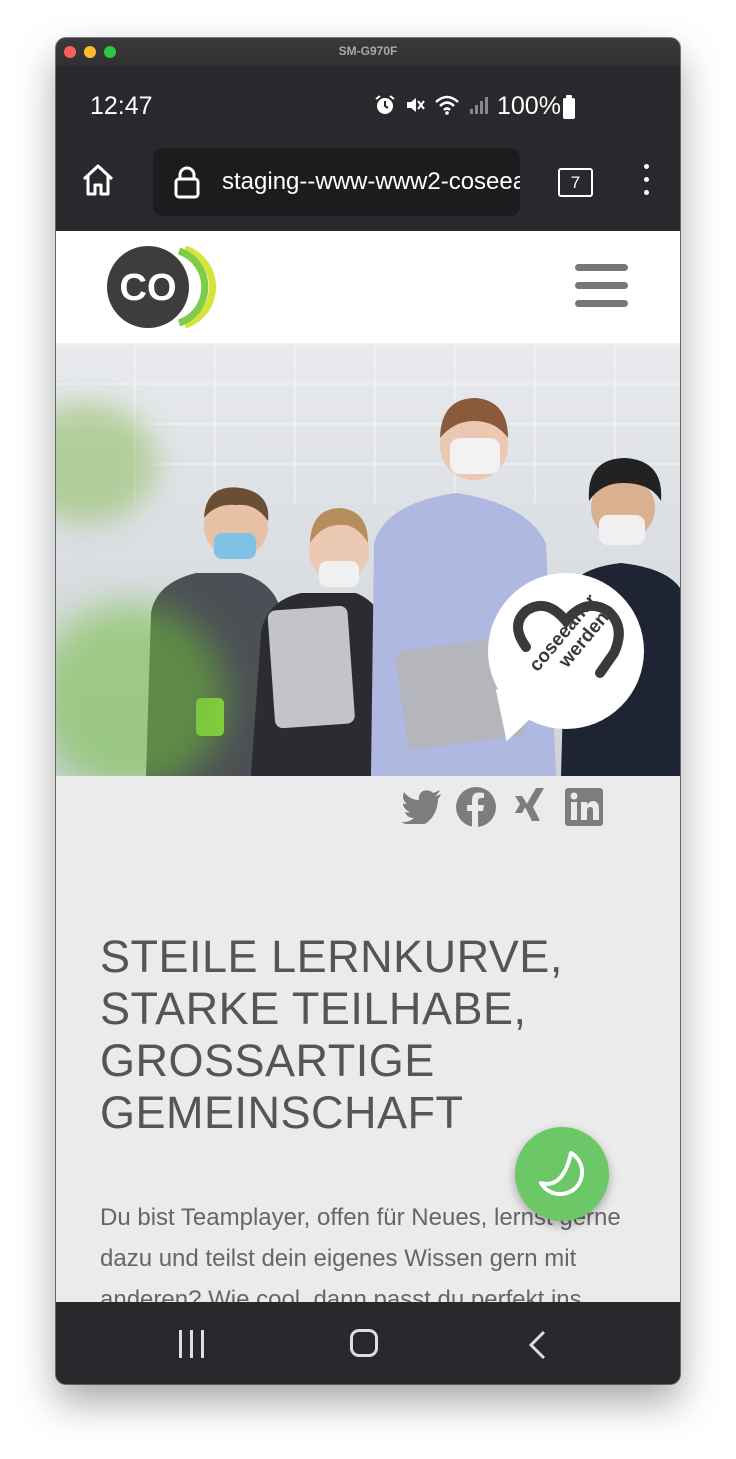 The image size is (736, 1459). Describe the element at coordinates (371, 181) in the screenshot. I see `url-text: staging--www-www2-coseeaner` at that location.